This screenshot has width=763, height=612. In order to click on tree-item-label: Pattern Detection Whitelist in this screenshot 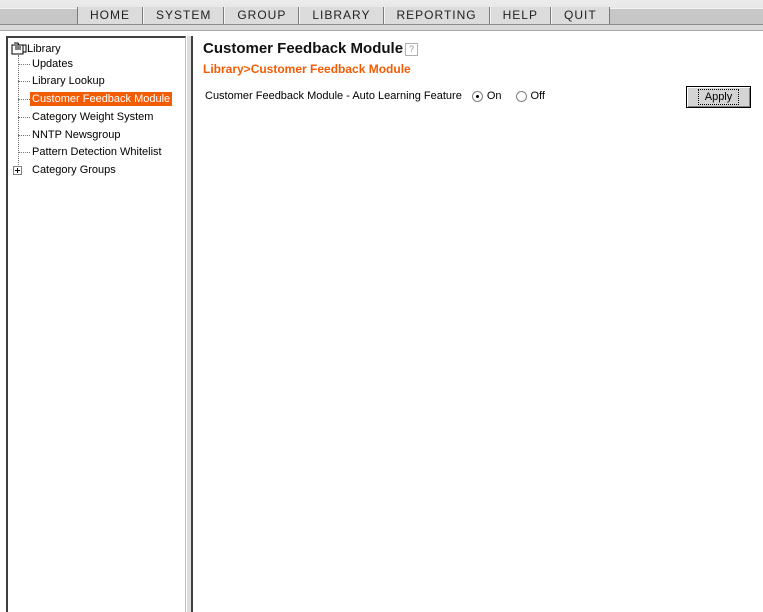, I will do `click(97, 152)`.